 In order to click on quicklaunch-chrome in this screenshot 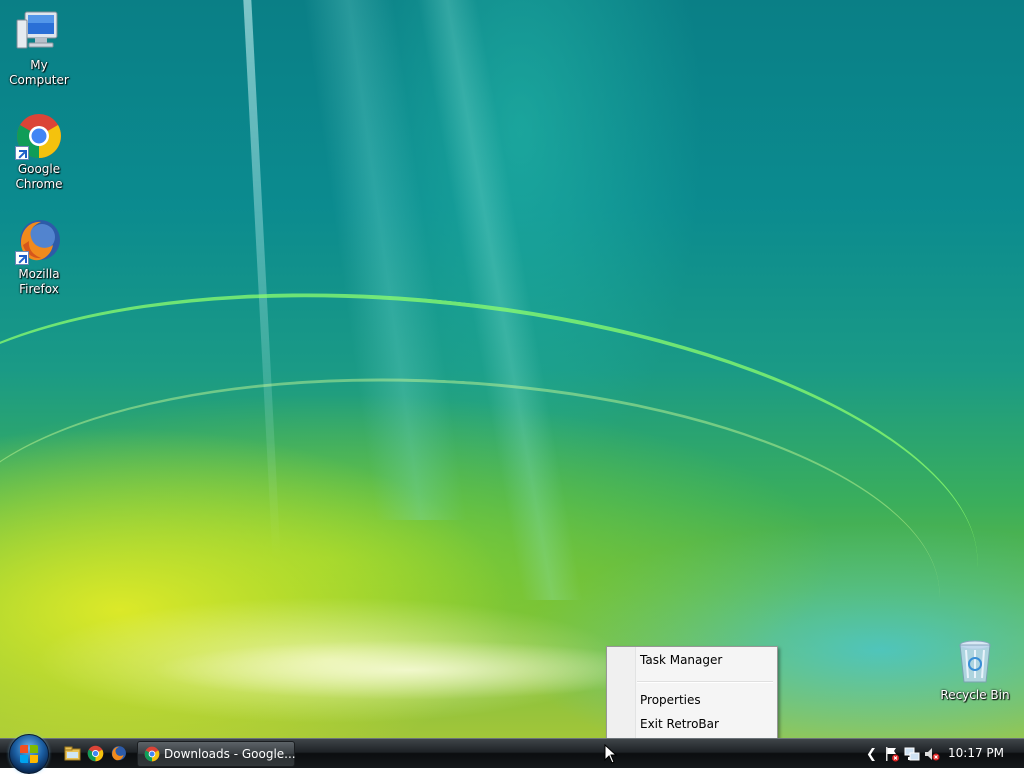, I will do `click(95, 753)`.